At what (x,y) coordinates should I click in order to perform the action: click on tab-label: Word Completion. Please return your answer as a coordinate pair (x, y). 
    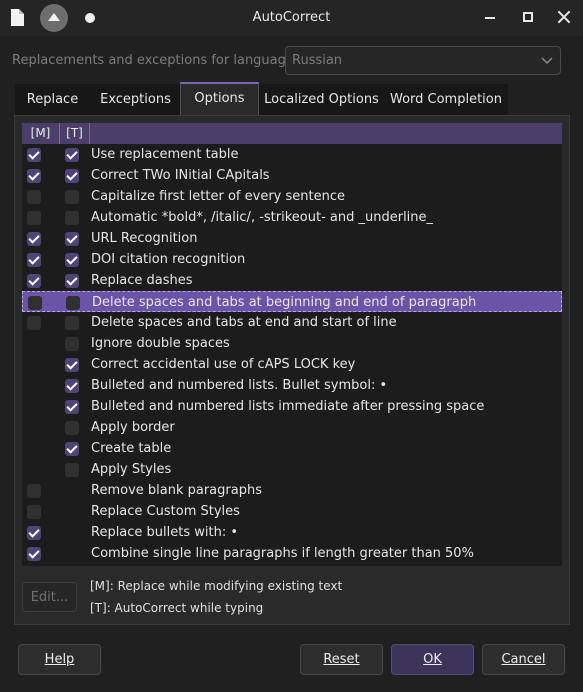
    Looking at the image, I should click on (445, 99).